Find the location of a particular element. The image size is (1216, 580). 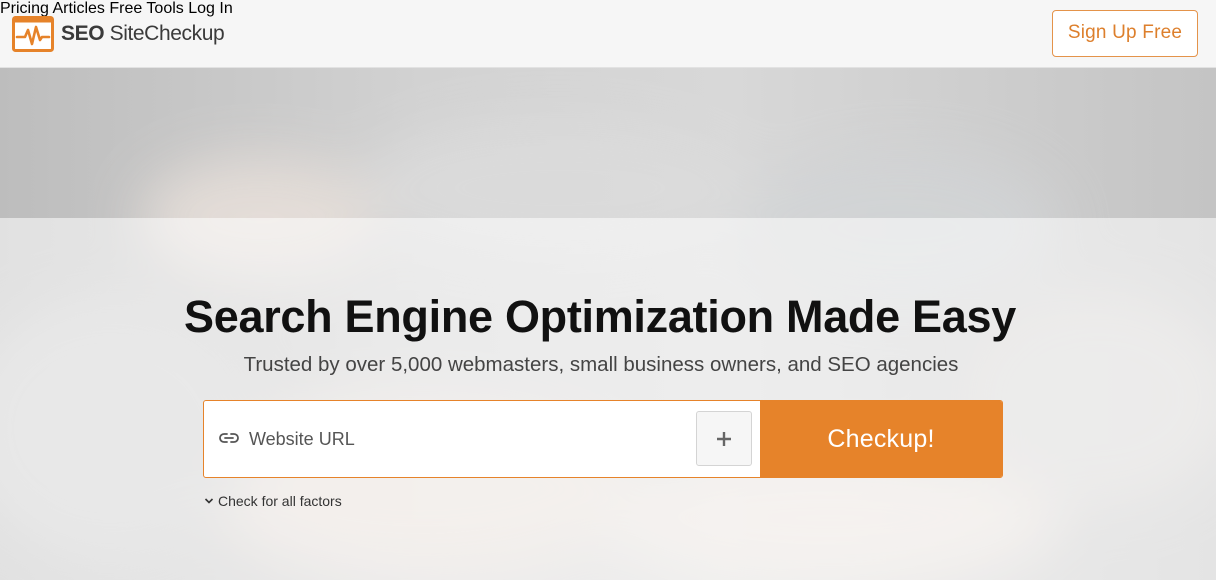

add-url-button is located at coordinates (724, 438).